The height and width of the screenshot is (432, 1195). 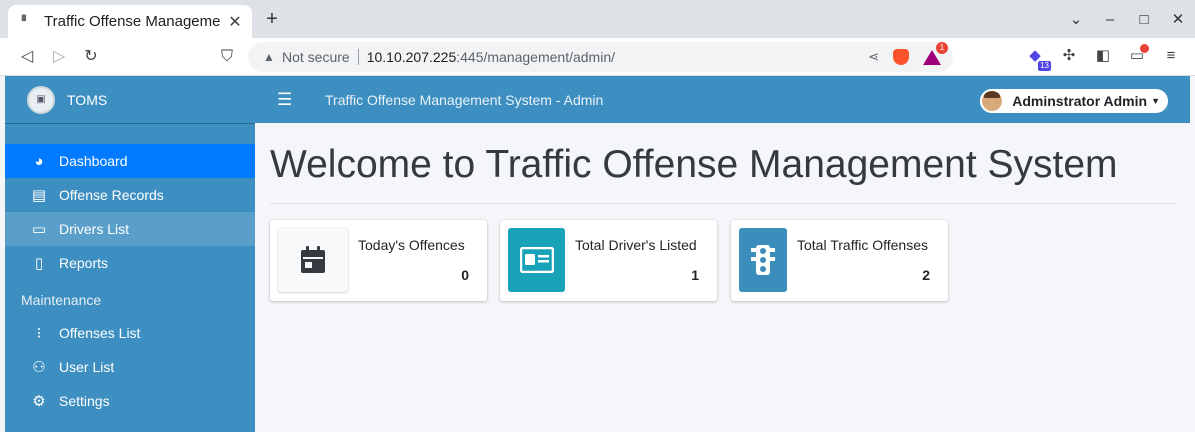 I want to click on user-name: Adminstrator Admin, so click(x=1080, y=101).